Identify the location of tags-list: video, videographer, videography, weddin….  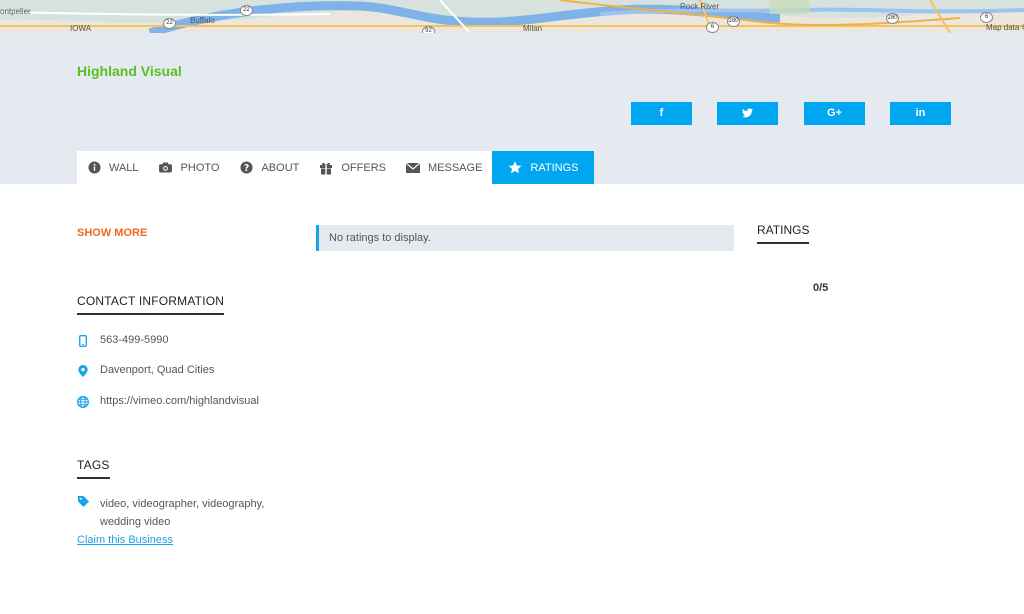
(182, 513).